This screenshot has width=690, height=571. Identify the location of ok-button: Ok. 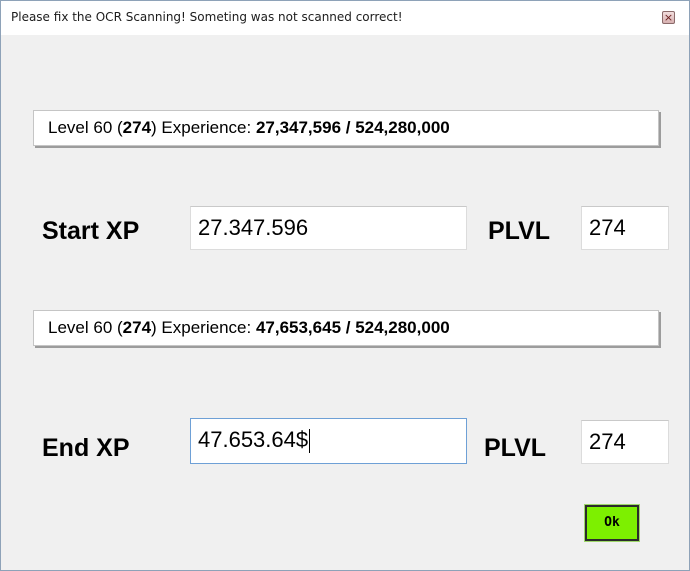
(612, 523).